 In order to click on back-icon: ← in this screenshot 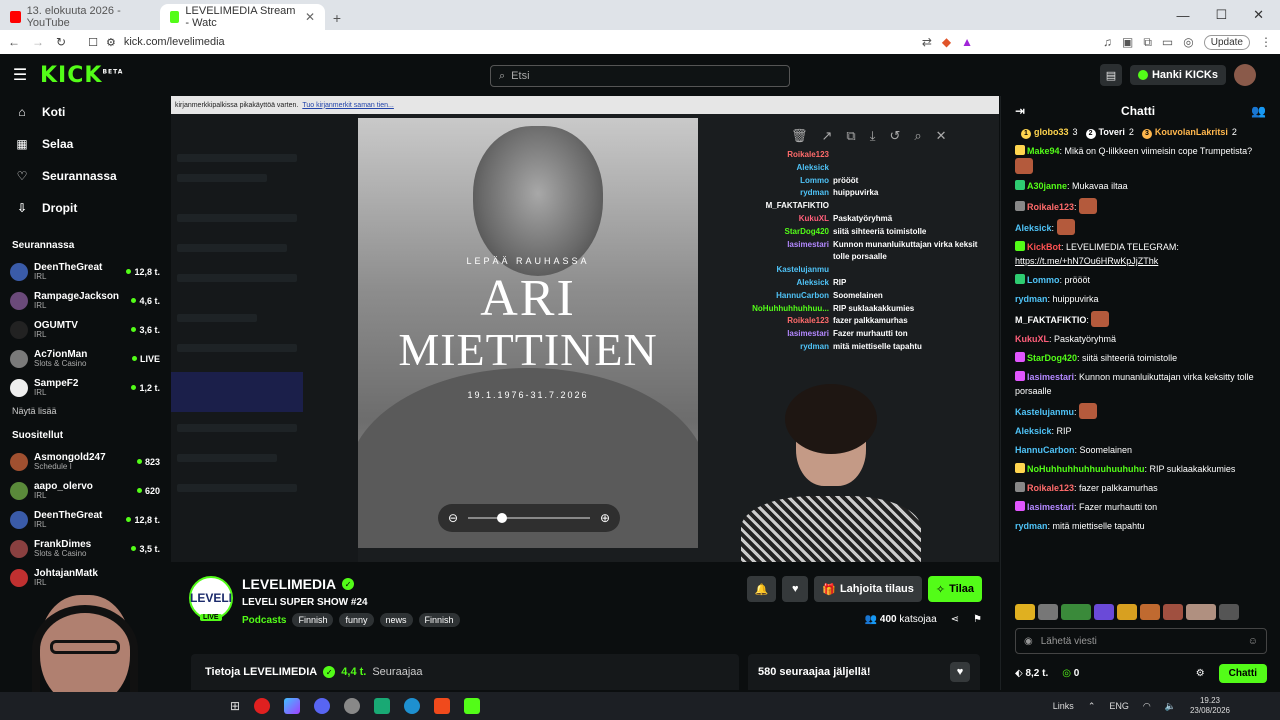, I will do `click(14, 42)`.